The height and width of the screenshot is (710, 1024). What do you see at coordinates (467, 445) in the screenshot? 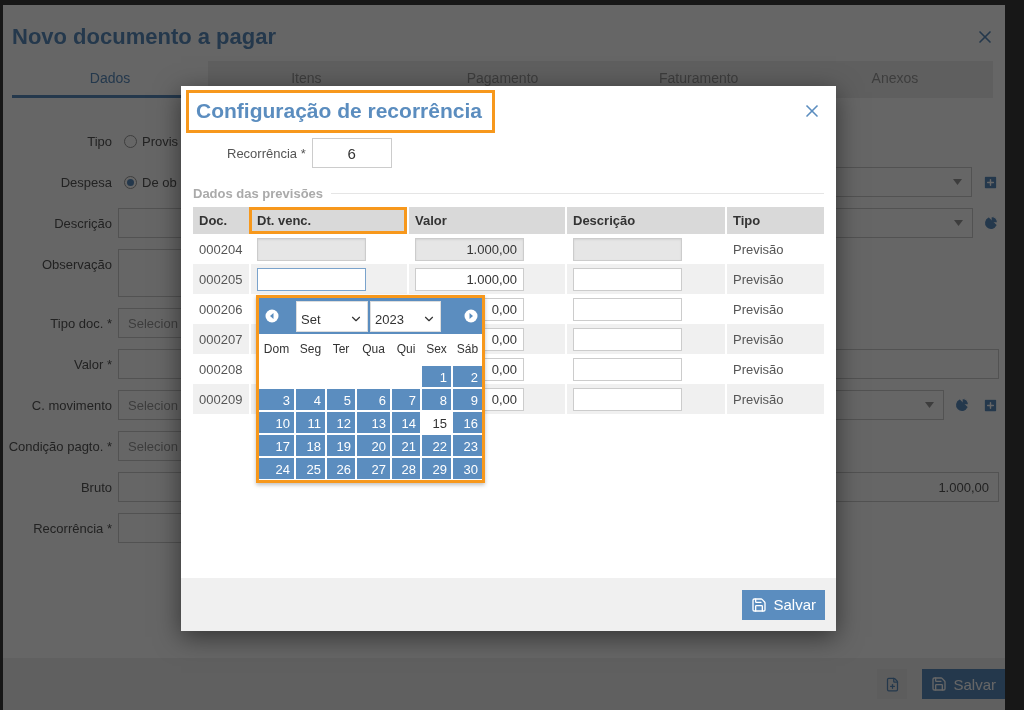
I see `day-cell: 23` at bounding box center [467, 445].